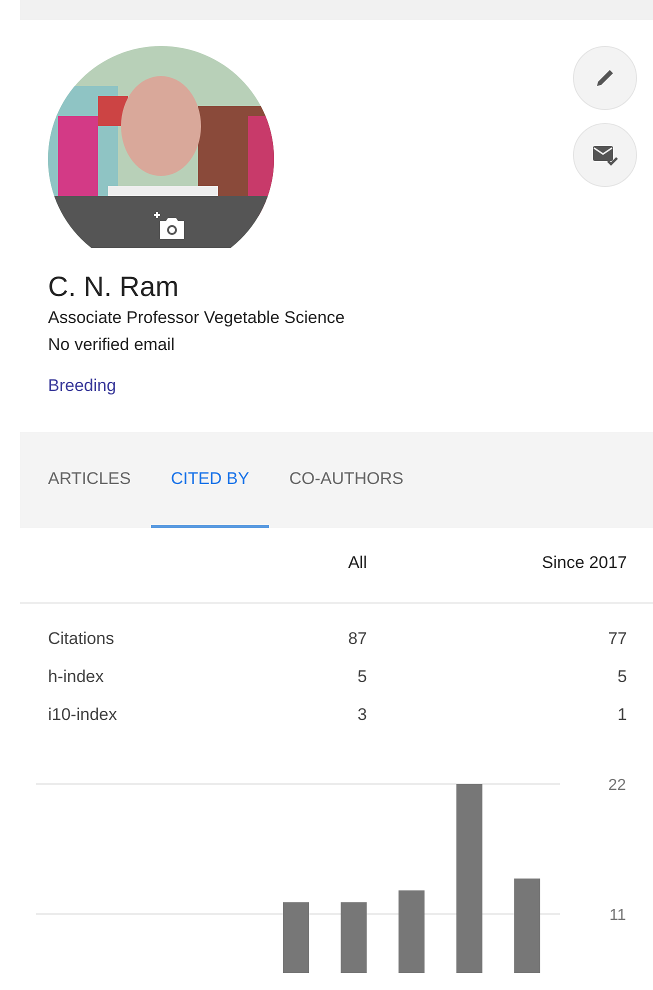 The image size is (653, 990). Describe the element at coordinates (583, 563) in the screenshot. I see `column-header: Since 2017` at that location.